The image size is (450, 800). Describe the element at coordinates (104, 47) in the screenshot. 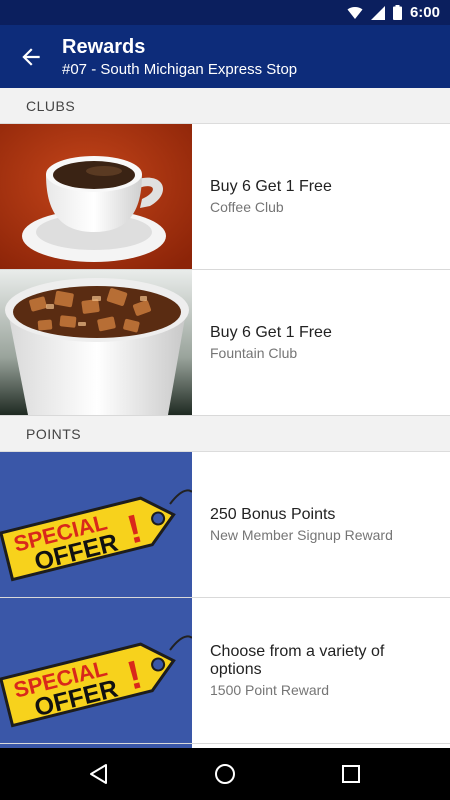

I see `page-title: Rewards` at that location.